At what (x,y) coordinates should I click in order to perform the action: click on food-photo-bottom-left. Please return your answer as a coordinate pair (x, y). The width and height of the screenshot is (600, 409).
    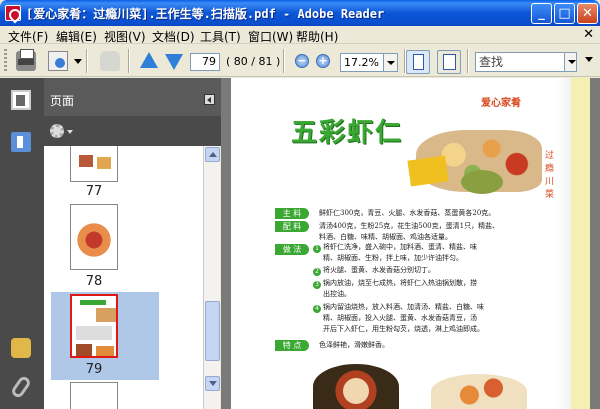
    Looking at the image, I should click on (356, 386).